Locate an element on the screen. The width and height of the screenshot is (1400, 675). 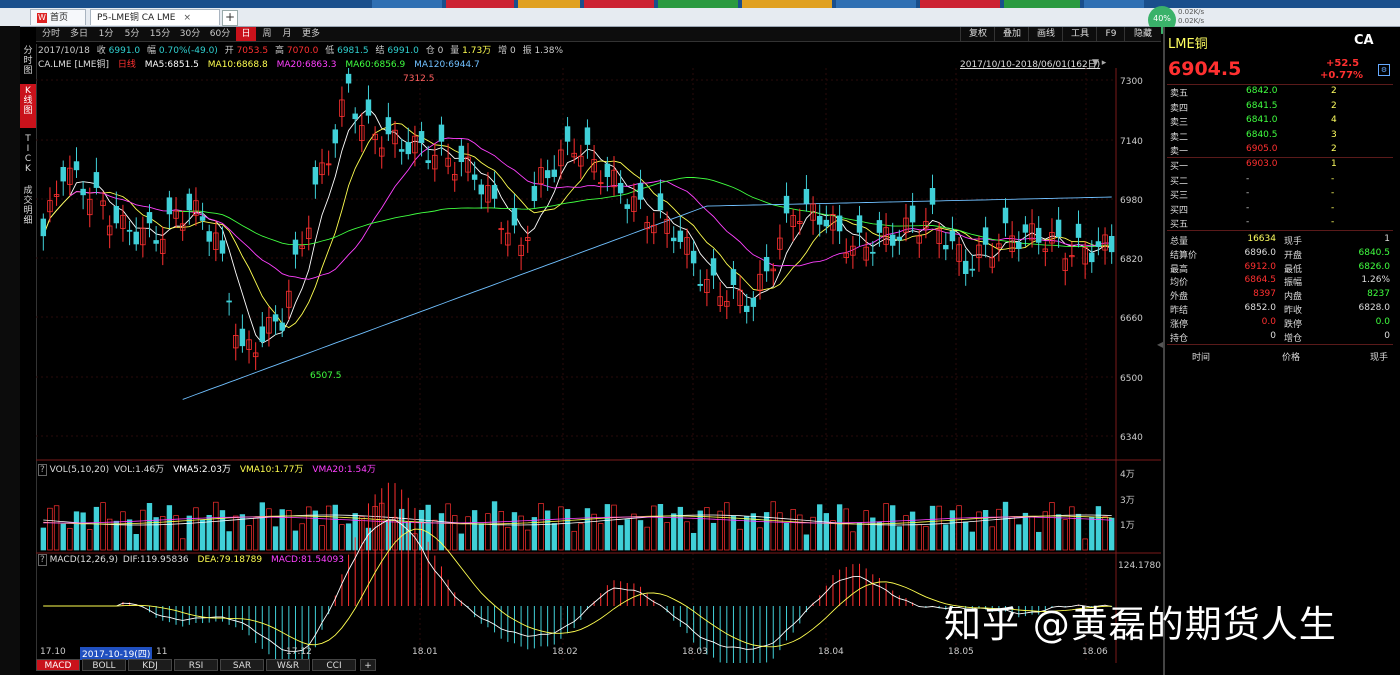
tab-kdj: KDJ is located at coordinates (150, 665).